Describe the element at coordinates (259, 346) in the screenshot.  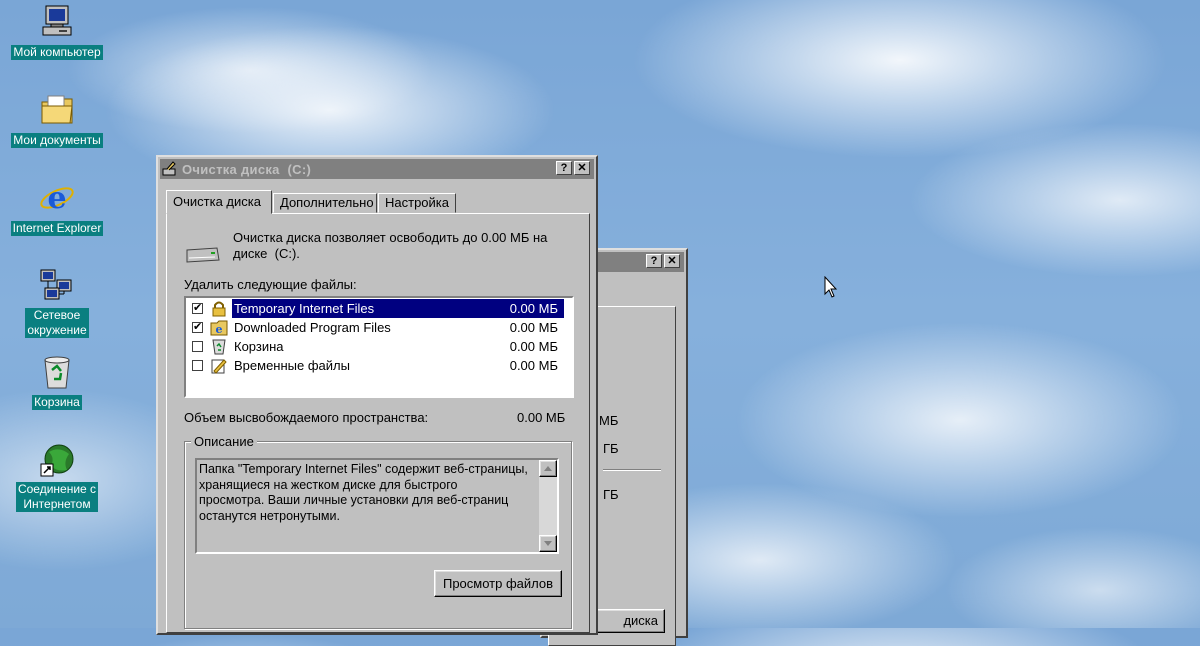
I see `list-item-name: Корзина` at that location.